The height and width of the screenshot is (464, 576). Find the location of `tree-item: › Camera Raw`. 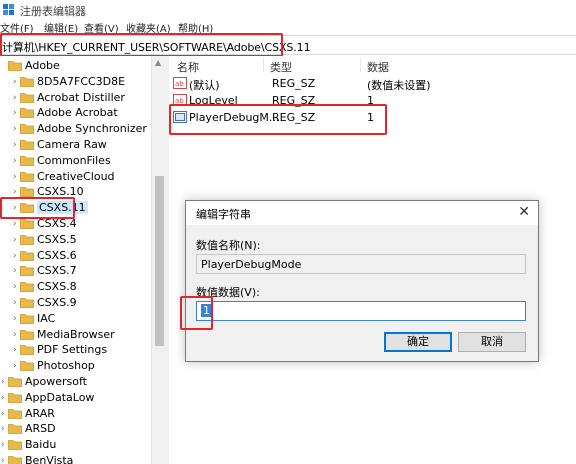

tree-item: › Camera Raw is located at coordinates (76, 145).